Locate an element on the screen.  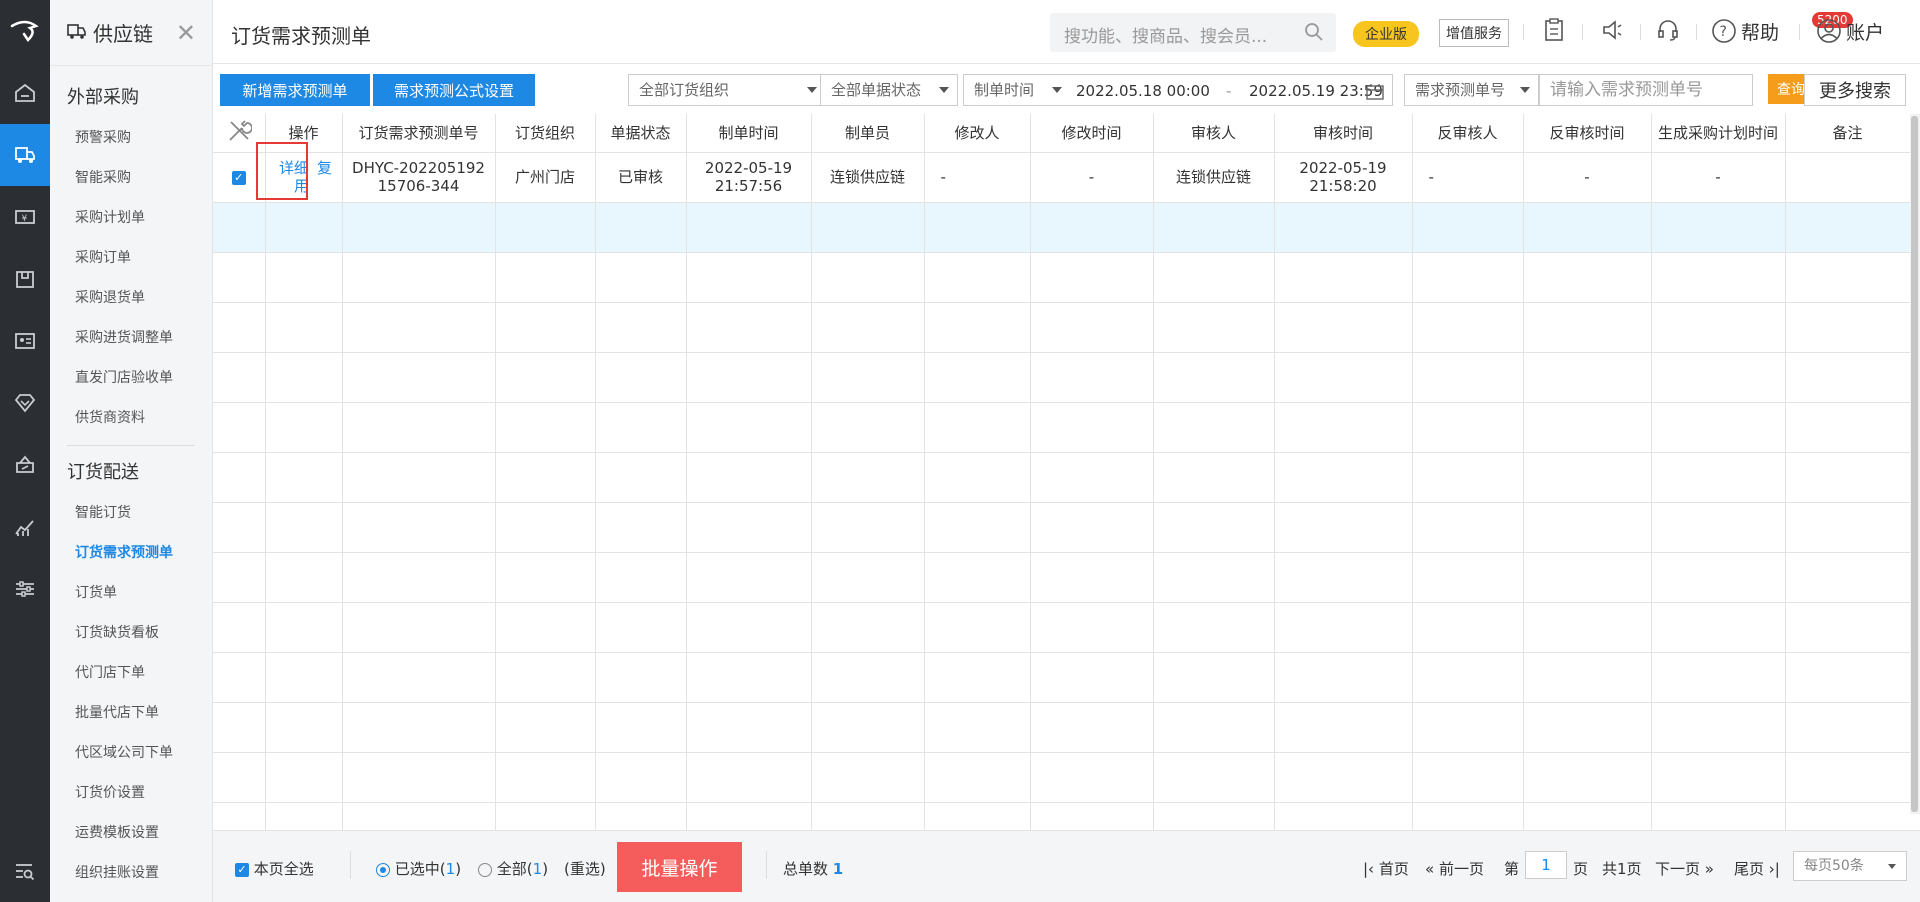
user-icon is located at coordinates (1829, 33).